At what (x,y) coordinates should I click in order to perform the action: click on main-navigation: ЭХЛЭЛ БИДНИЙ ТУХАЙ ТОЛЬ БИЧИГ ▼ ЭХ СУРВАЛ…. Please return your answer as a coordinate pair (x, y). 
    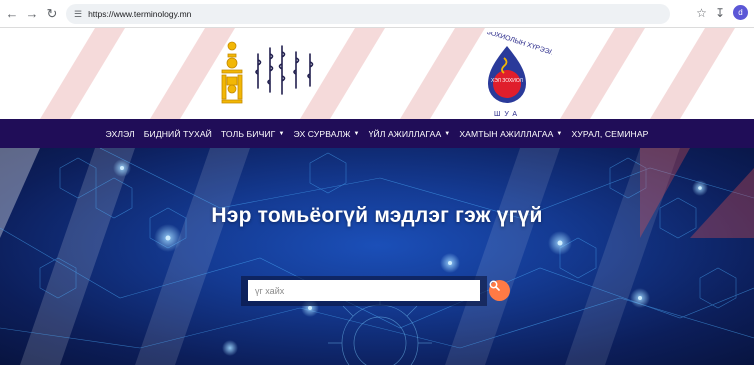
    Looking at the image, I should click on (377, 133).